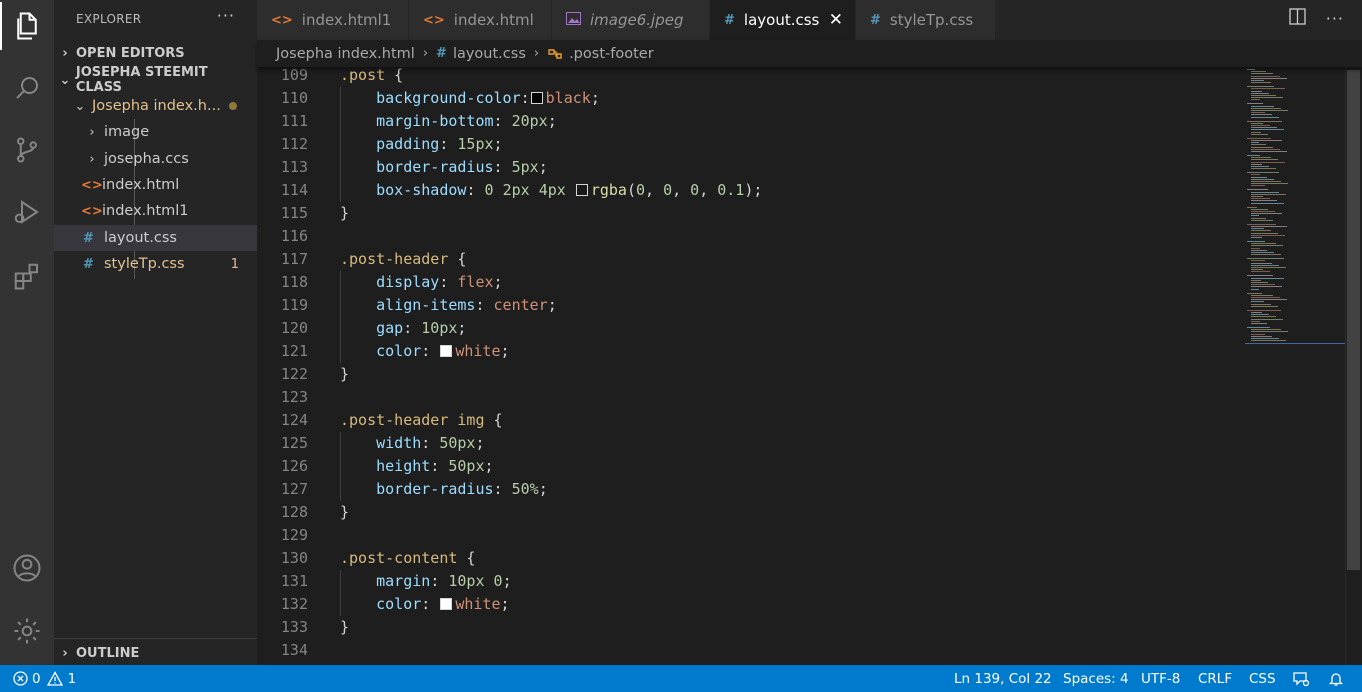  What do you see at coordinates (345, 54) in the screenshot?
I see `breadcrumb-folder: Josepha index.html` at bounding box center [345, 54].